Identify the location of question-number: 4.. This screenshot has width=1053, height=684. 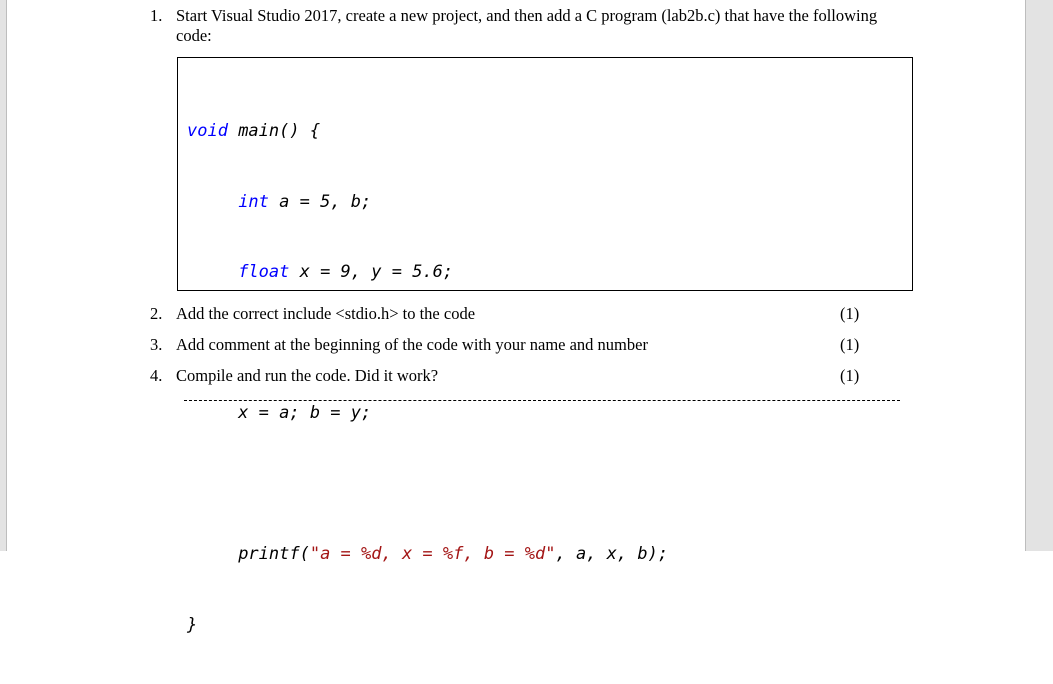
(156, 375).